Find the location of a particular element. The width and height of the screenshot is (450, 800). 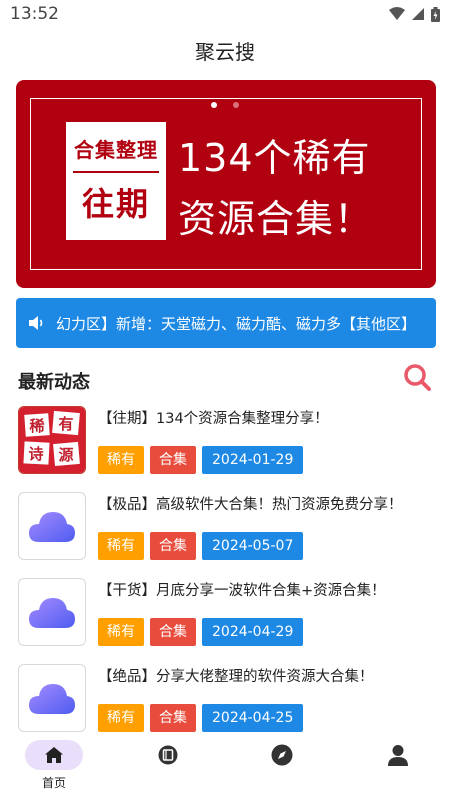

carousel-indicator is located at coordinates (225, 105).